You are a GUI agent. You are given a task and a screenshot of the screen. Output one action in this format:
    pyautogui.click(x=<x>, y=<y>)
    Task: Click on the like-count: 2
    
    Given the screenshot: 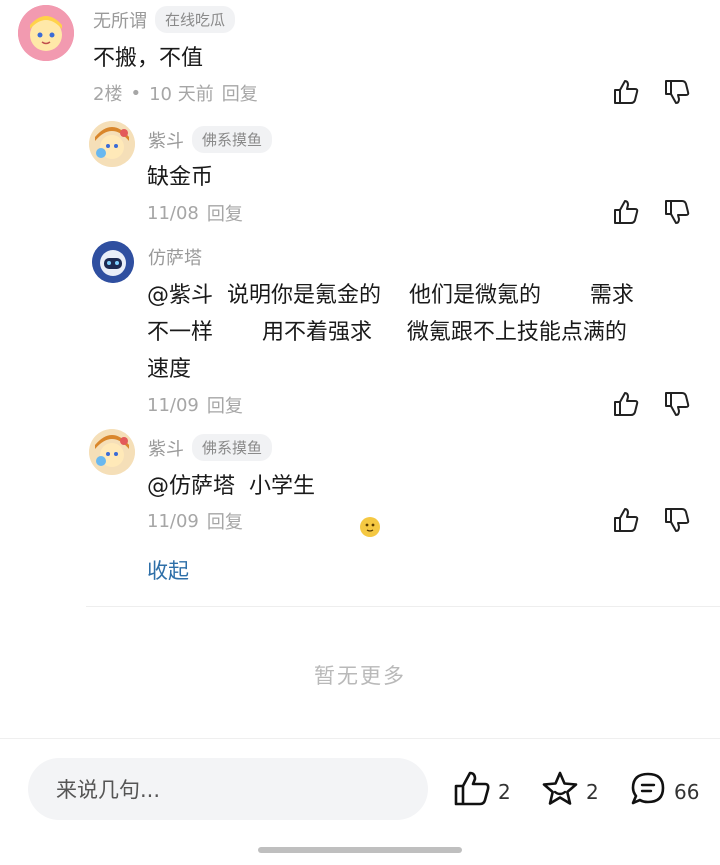 What is the action you would take?
    pyautogui.click(x=504, y=791)
    